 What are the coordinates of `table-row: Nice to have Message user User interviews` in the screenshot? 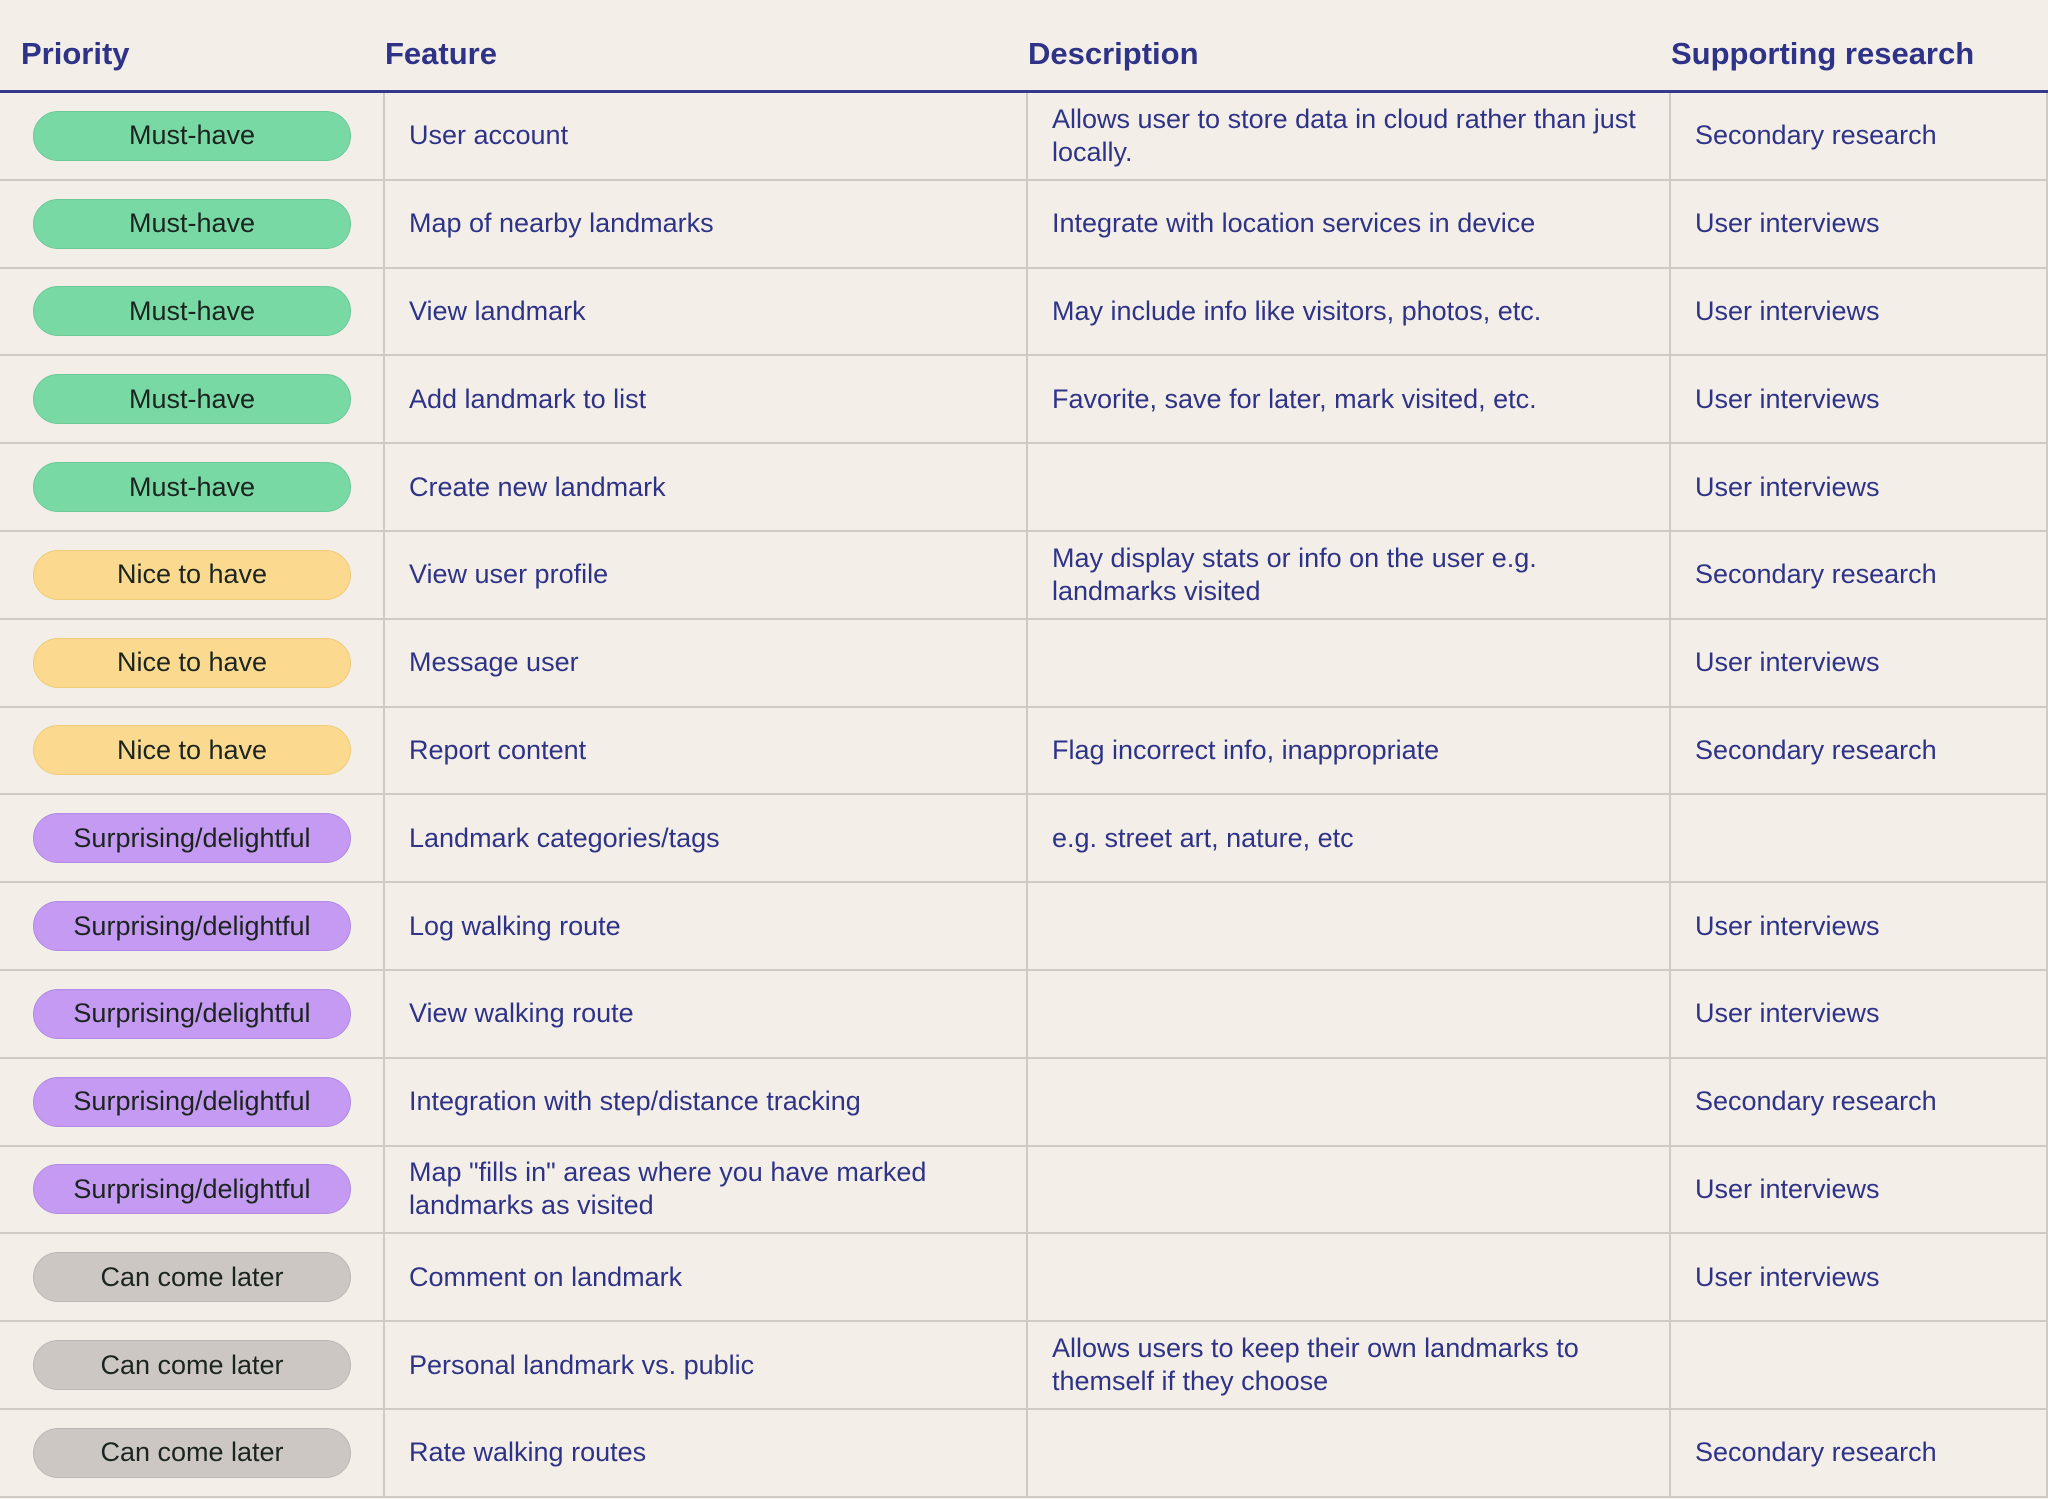 It's located at (1024, 663).